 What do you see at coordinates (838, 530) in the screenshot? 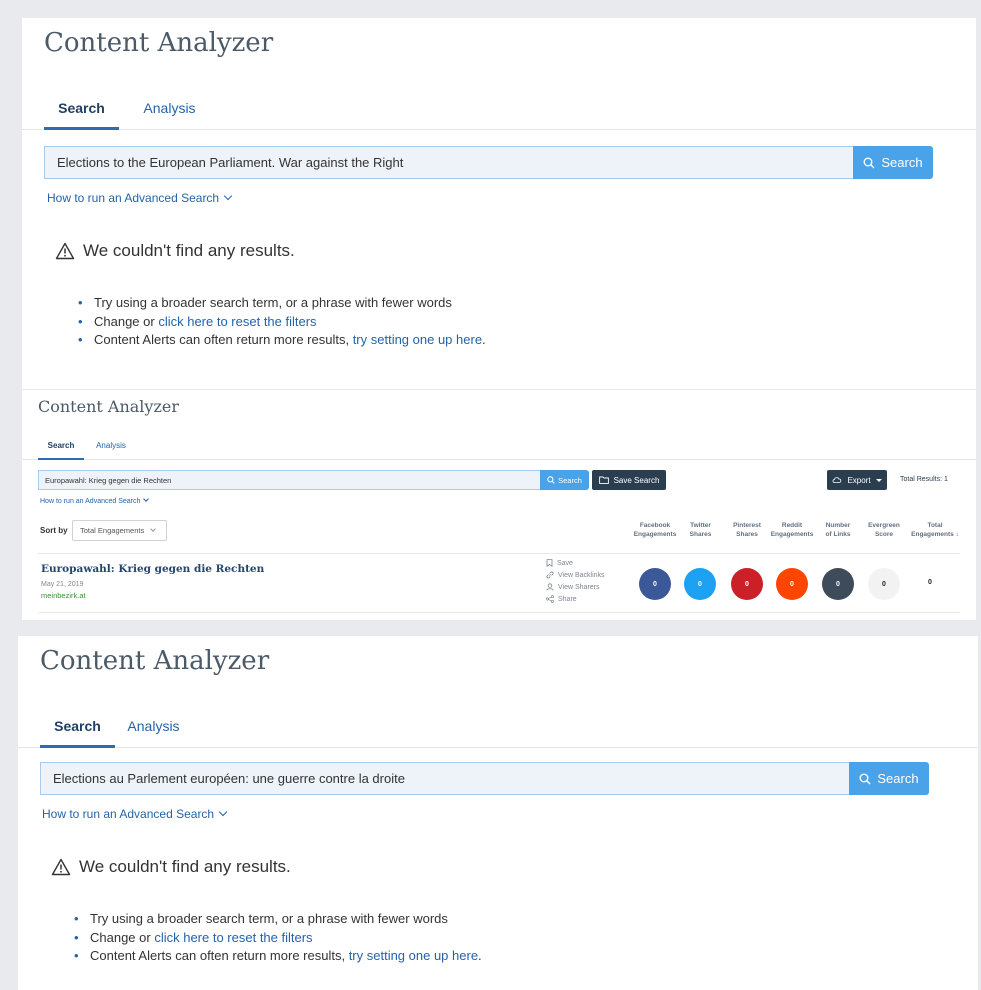
I see `column-header-links: Number of Links` at bounding box center [838, 530].